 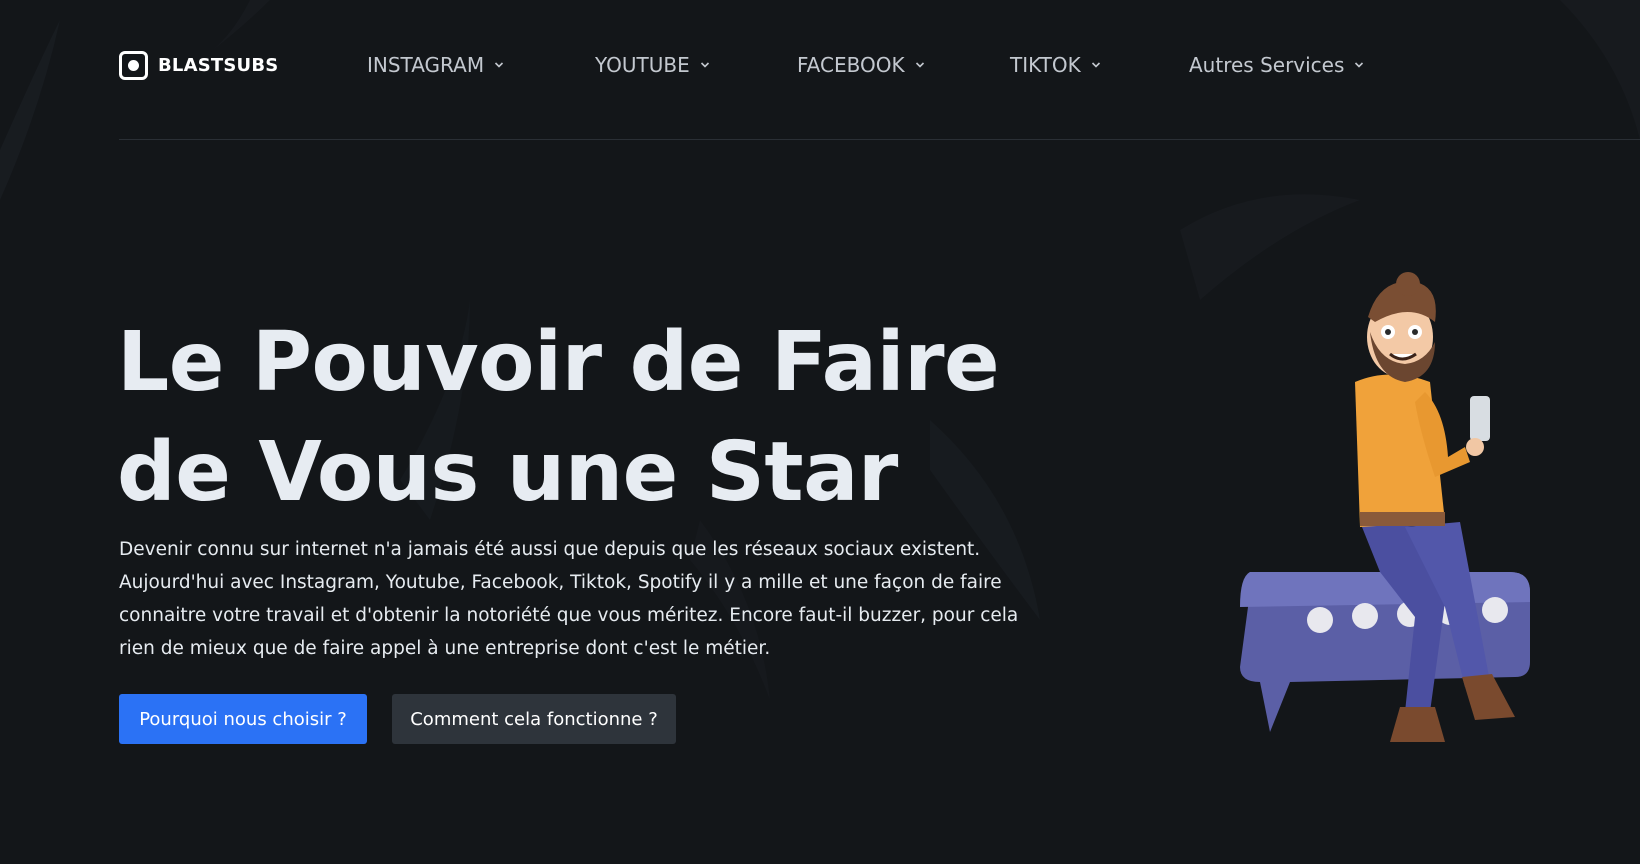 What do you see at coordinates (507, 472) in the screenshot?
I see `hero-title-line-2: de Vous une Star` at bounding box center [507, 472].